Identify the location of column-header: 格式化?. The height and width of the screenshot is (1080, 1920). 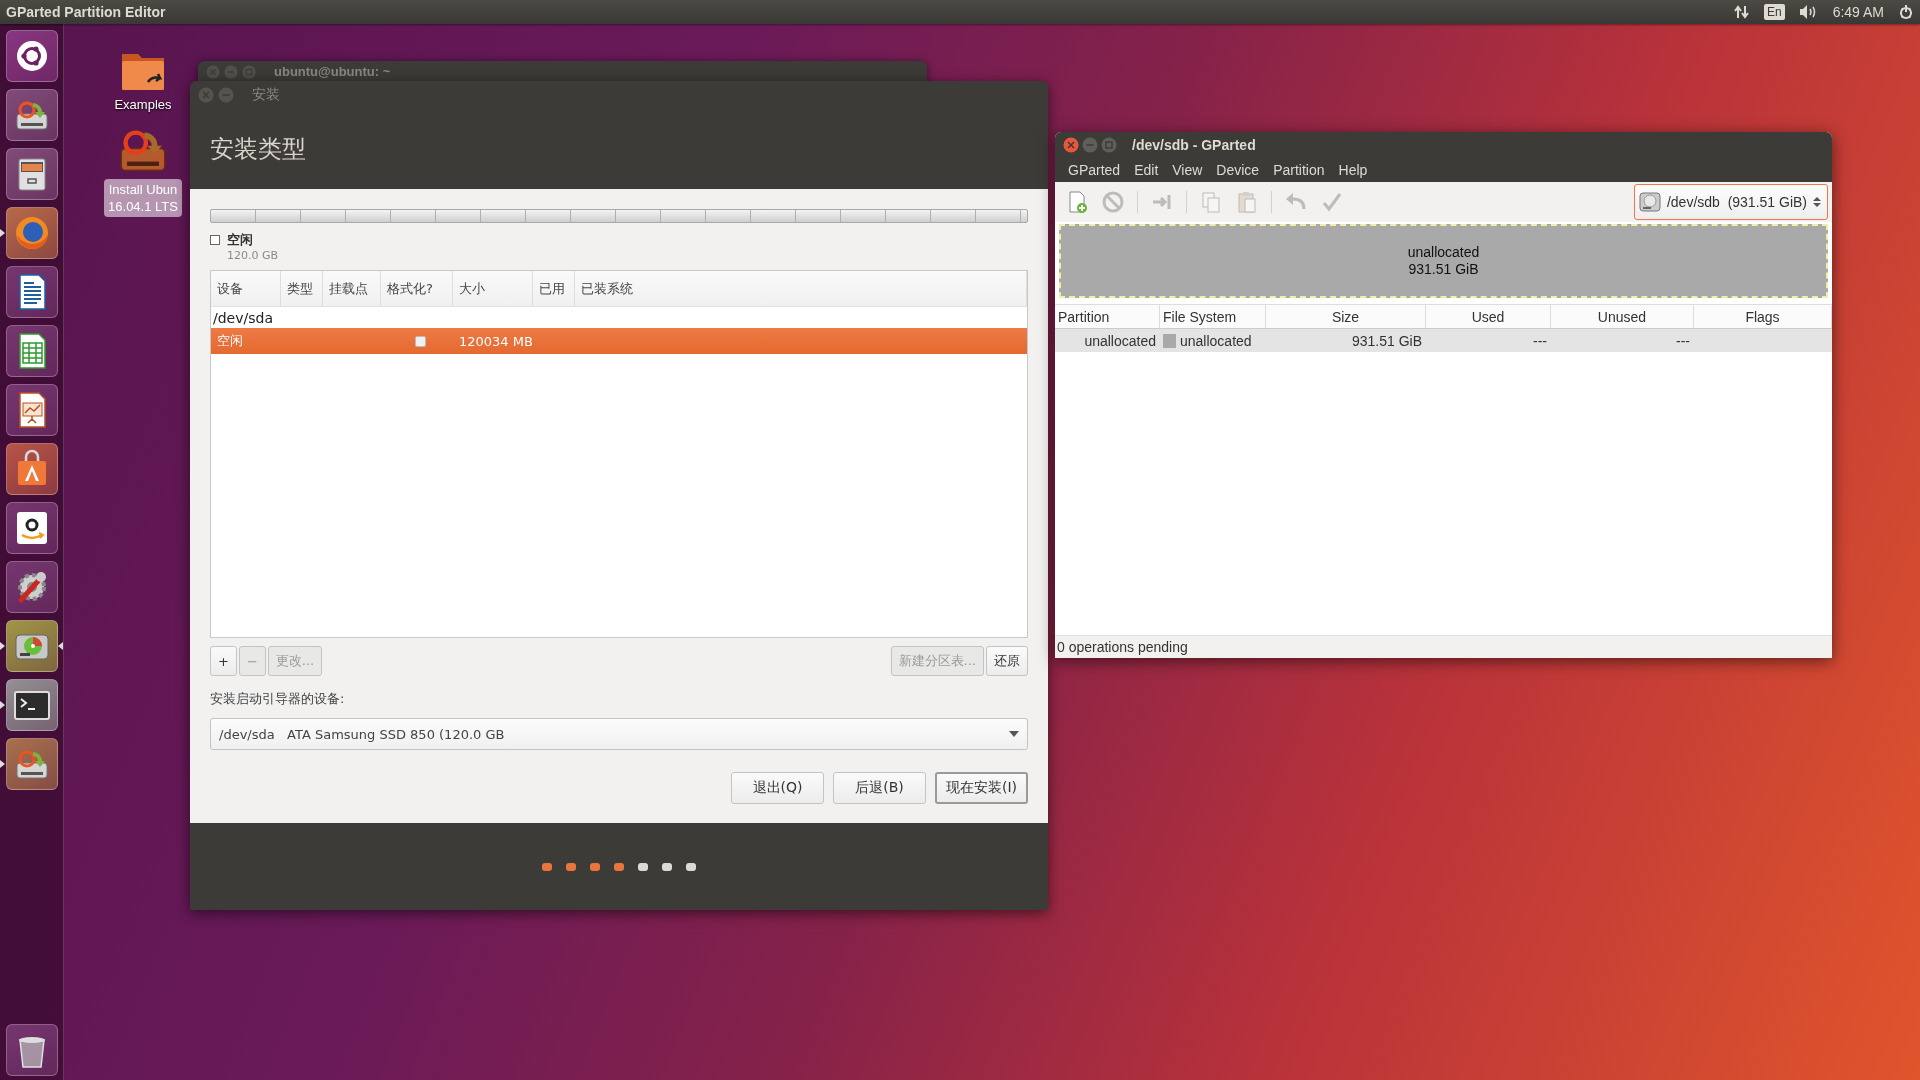
(417, 288).